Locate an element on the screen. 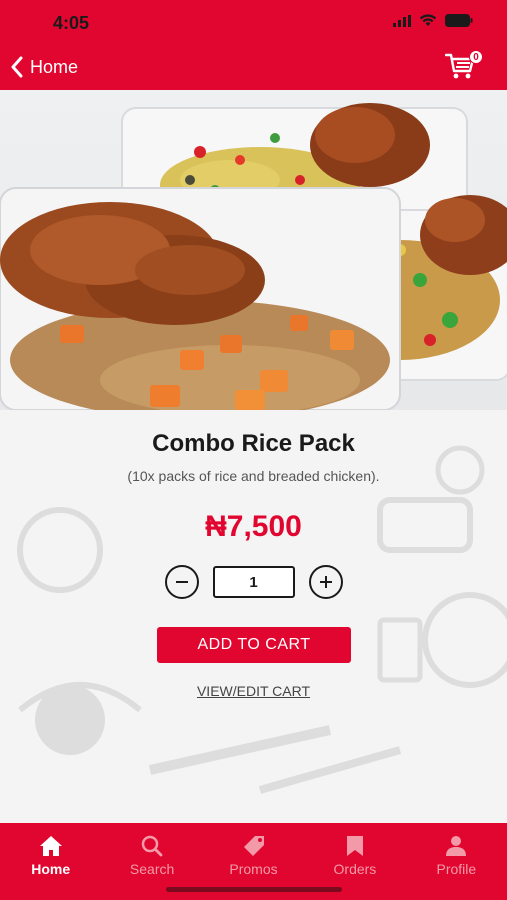 Image resolution: width=507 pixels, height=900 pixels. battery-icon is located at coordinates (459, 20).